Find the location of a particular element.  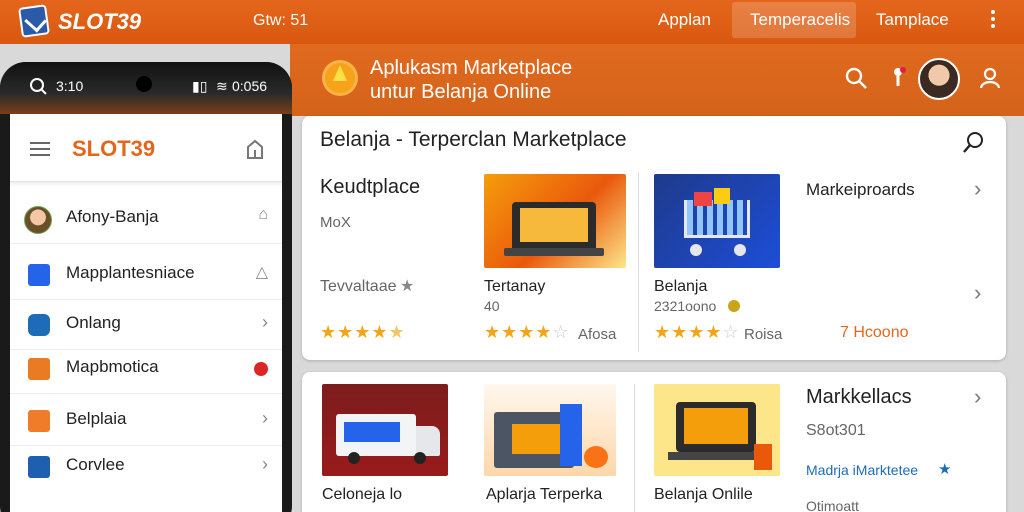

side-foot: Otimoatt is located at coordinates (832, 505).